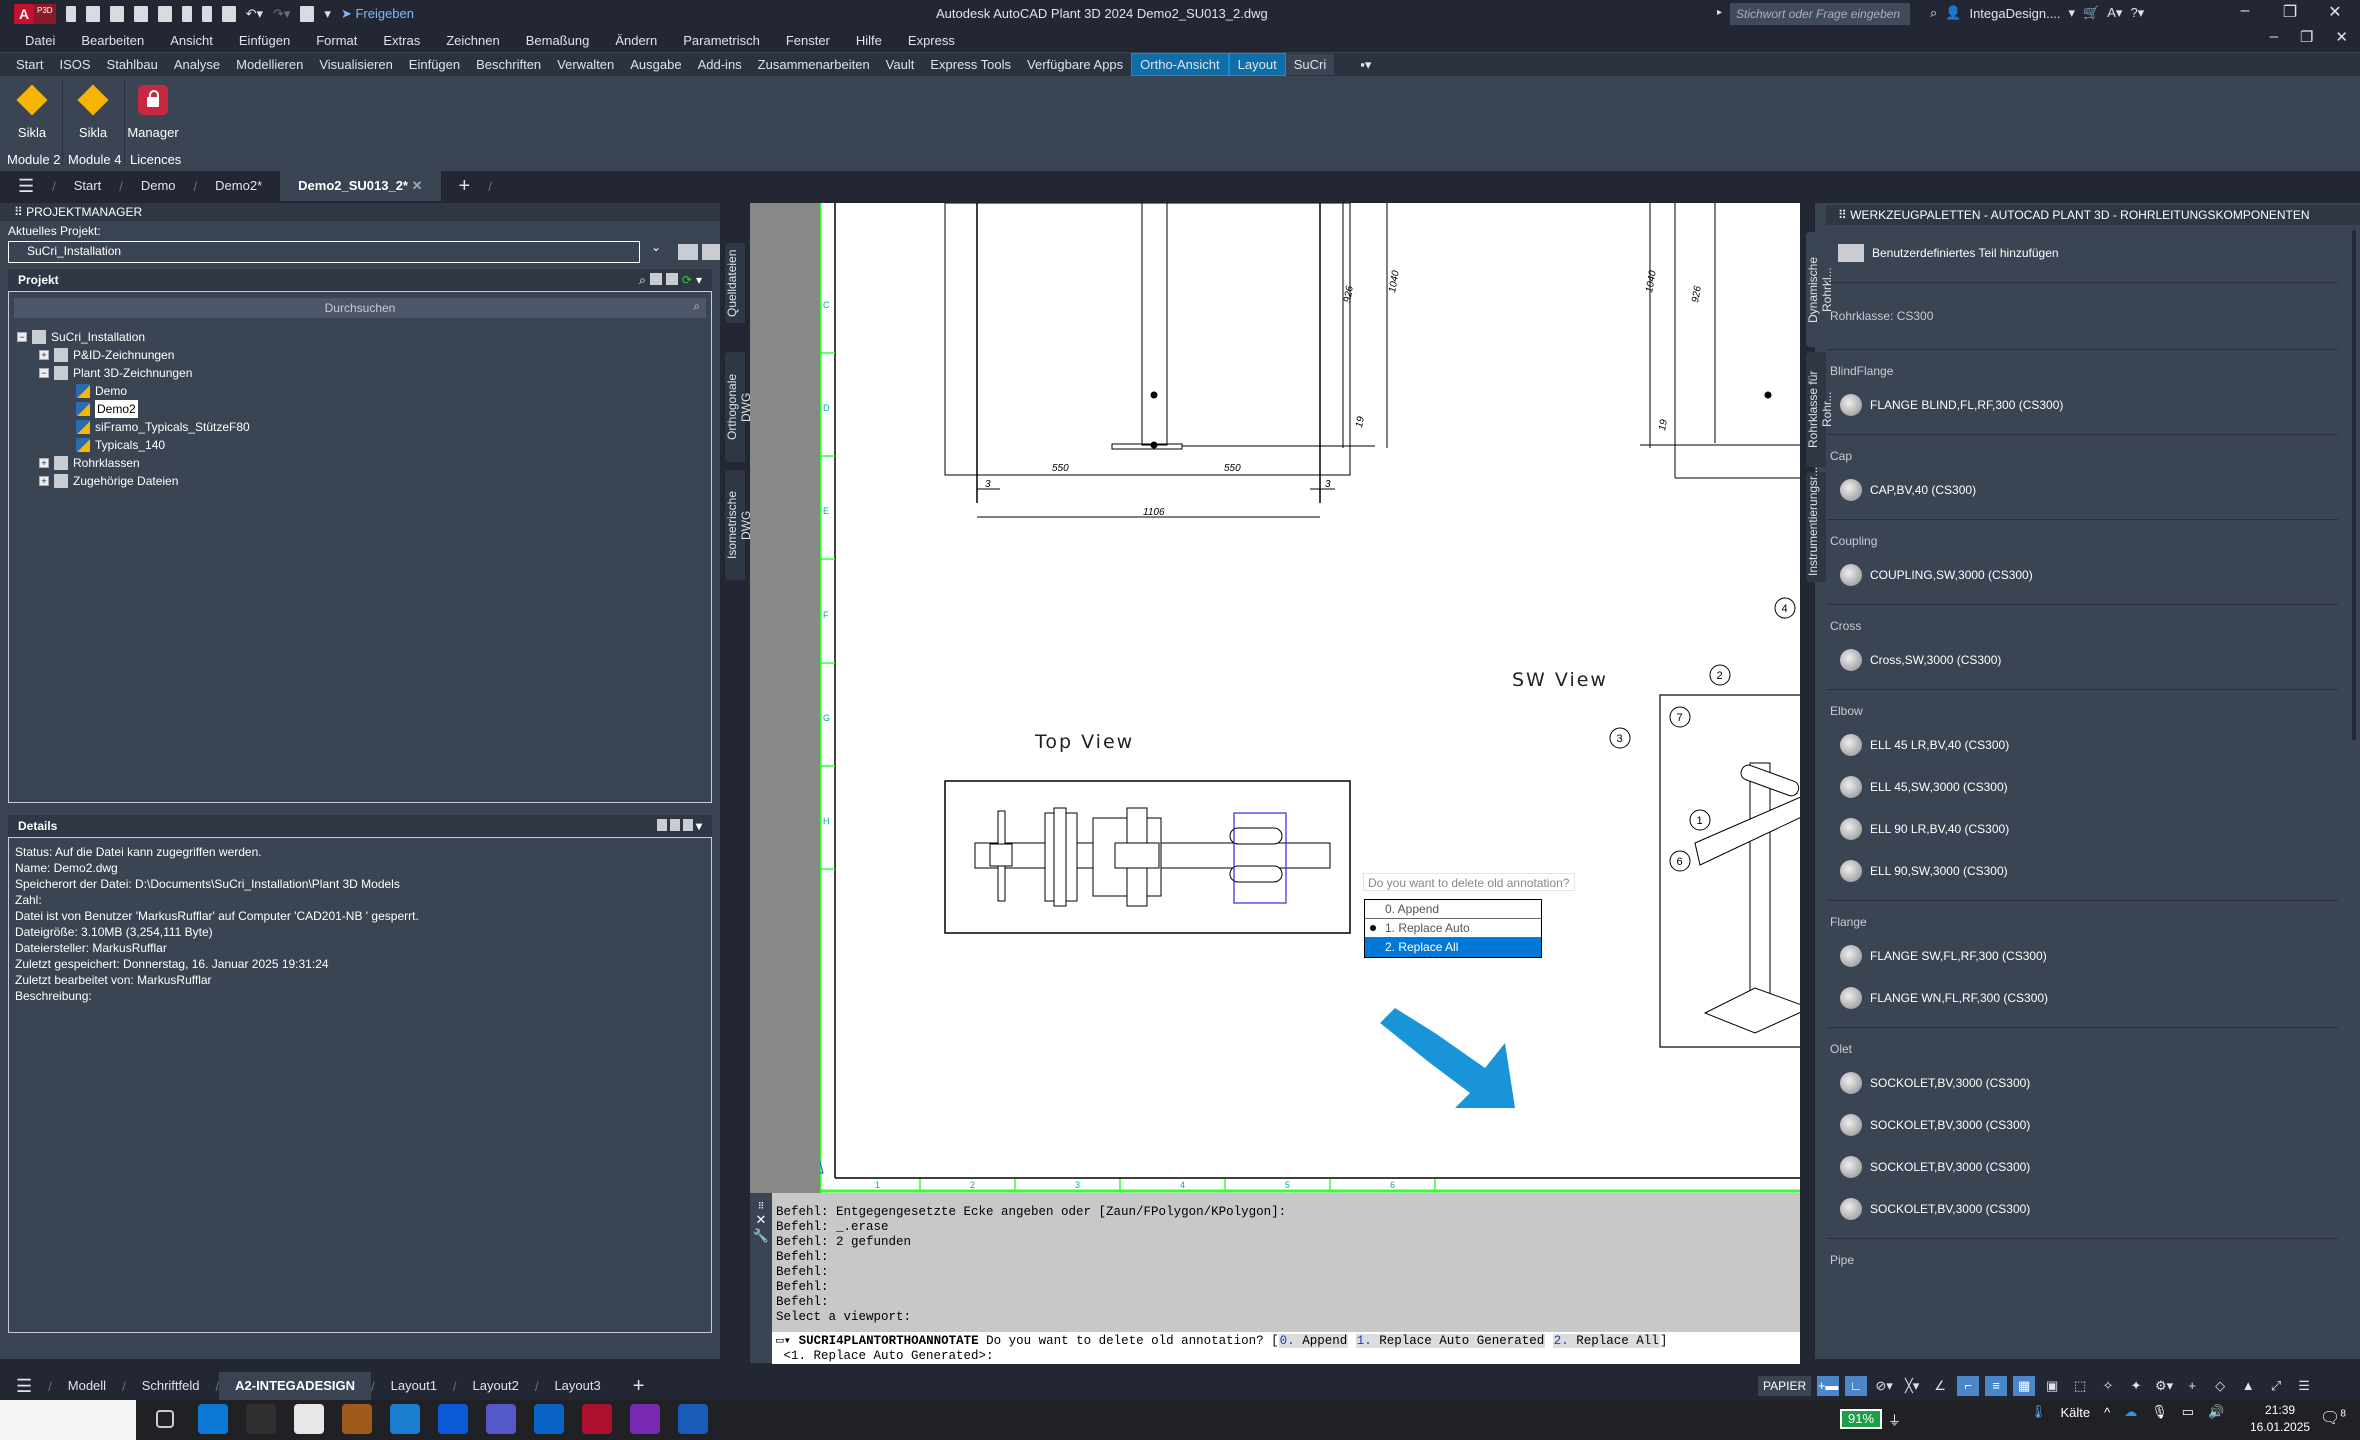 The width and height of the screenshot is (2360, 1440). I want to click on notification-center-icon: 🗨8, so click(2333, 1418).